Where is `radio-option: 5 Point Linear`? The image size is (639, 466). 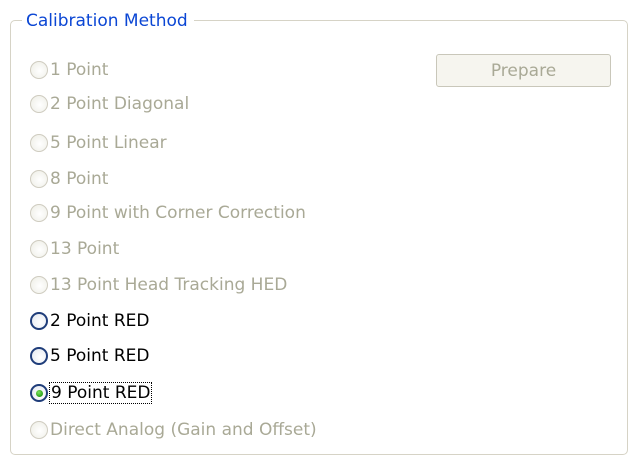 radio-option: 5 Point Linear is located at coordinates (98, 143).